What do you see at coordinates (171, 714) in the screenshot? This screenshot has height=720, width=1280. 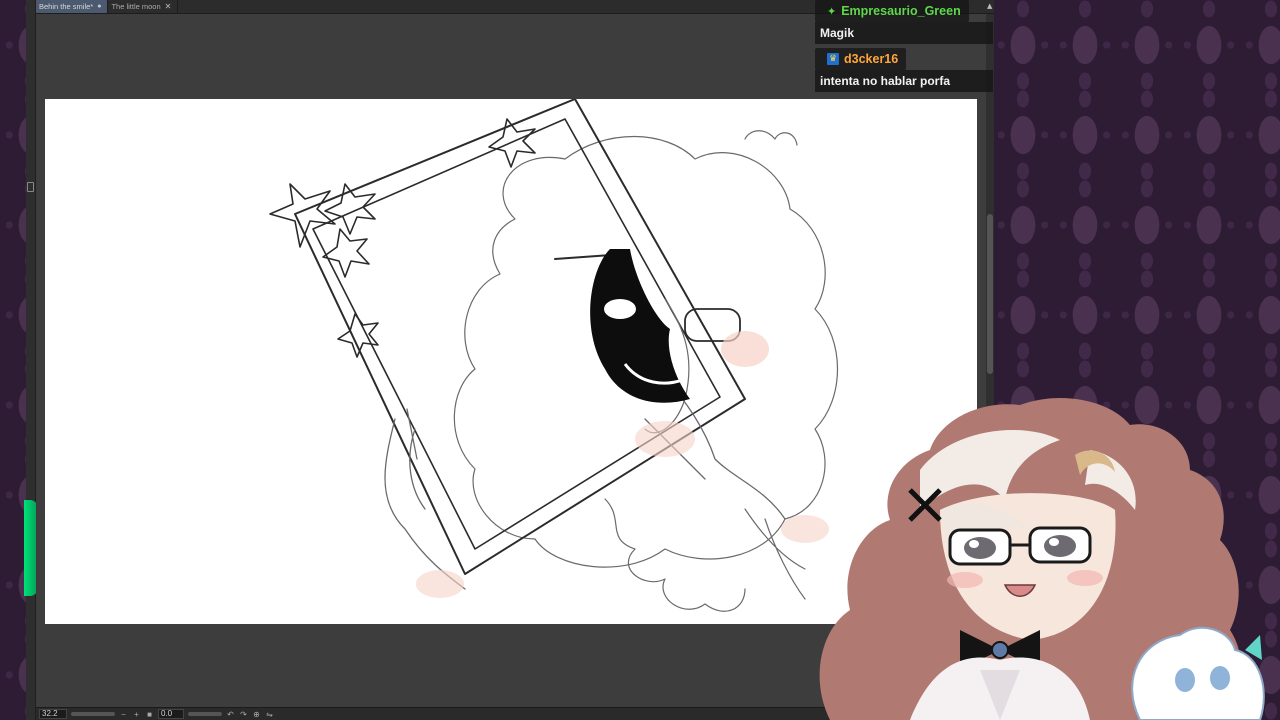 I see `rotation-angle-field: 0.0` at bounding box center [171, 714].